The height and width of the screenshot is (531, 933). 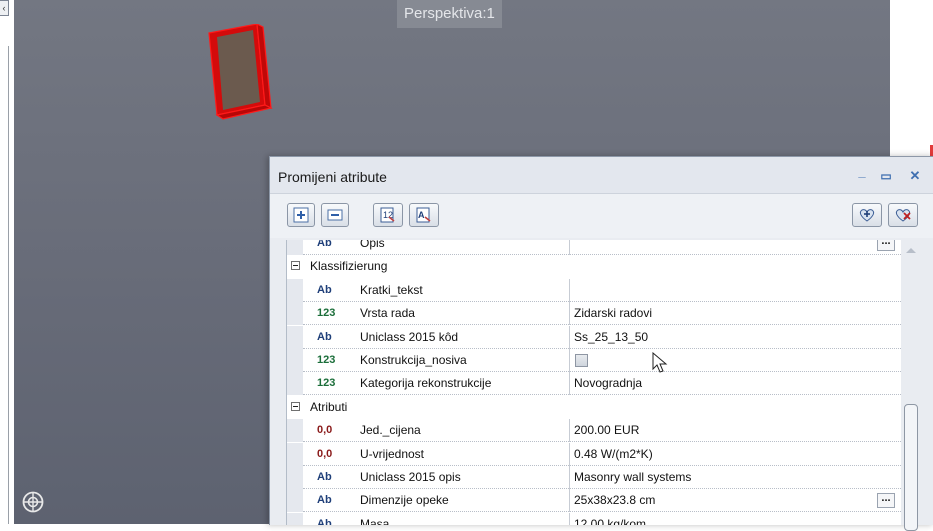 What do you see at coordinates (601, 216) in the screenshot?
I see `dialog-toolbar: 12 A` at bounding box center [601, 216].